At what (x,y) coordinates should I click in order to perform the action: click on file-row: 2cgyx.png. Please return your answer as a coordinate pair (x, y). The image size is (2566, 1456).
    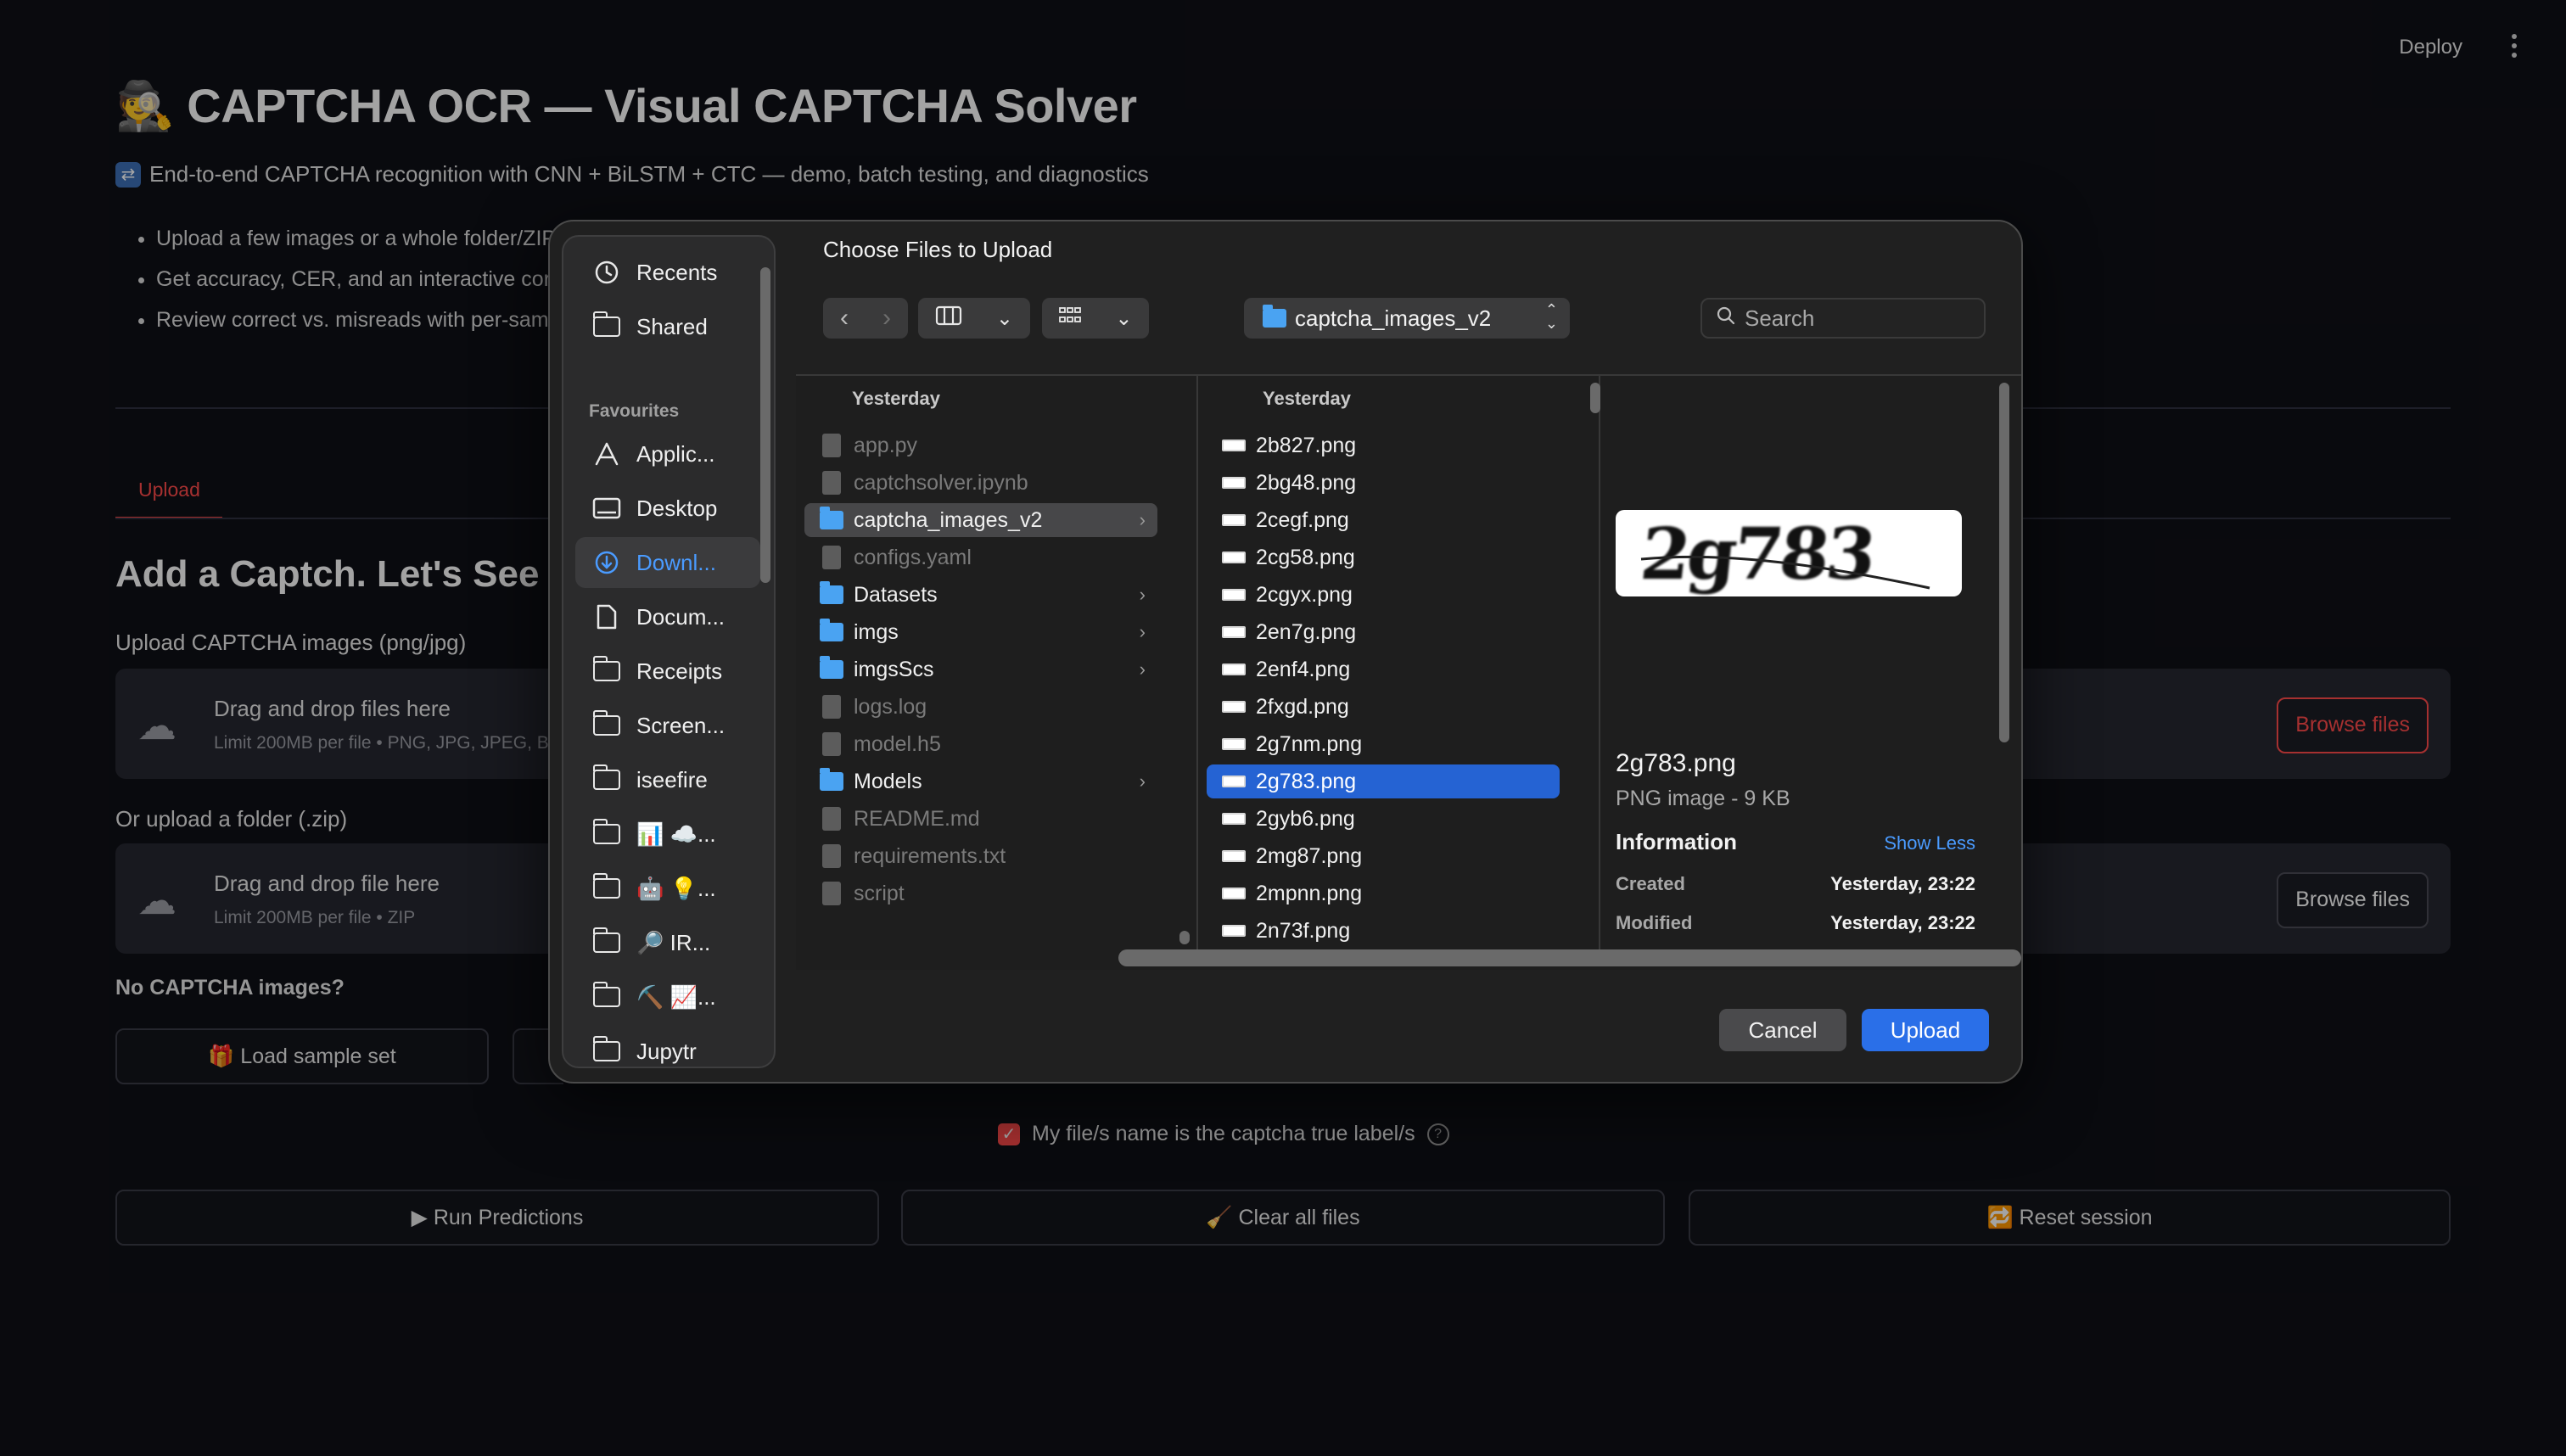
    Looking at the image, I should click on (1383, 595).